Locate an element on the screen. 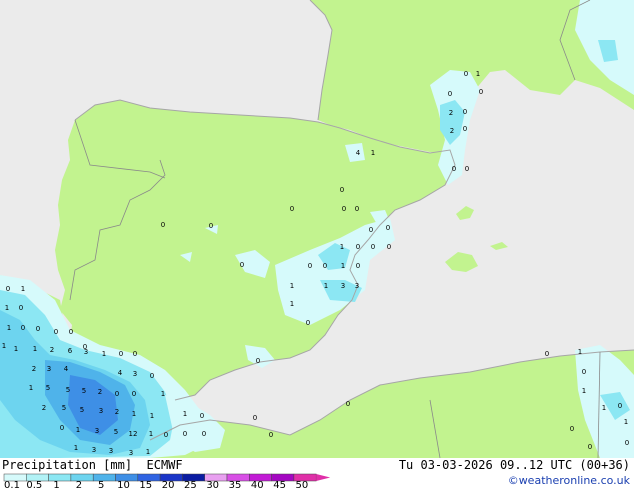 The image size is (634, 494). scale-tick-label: 20 is located at coordinates (168, 485).